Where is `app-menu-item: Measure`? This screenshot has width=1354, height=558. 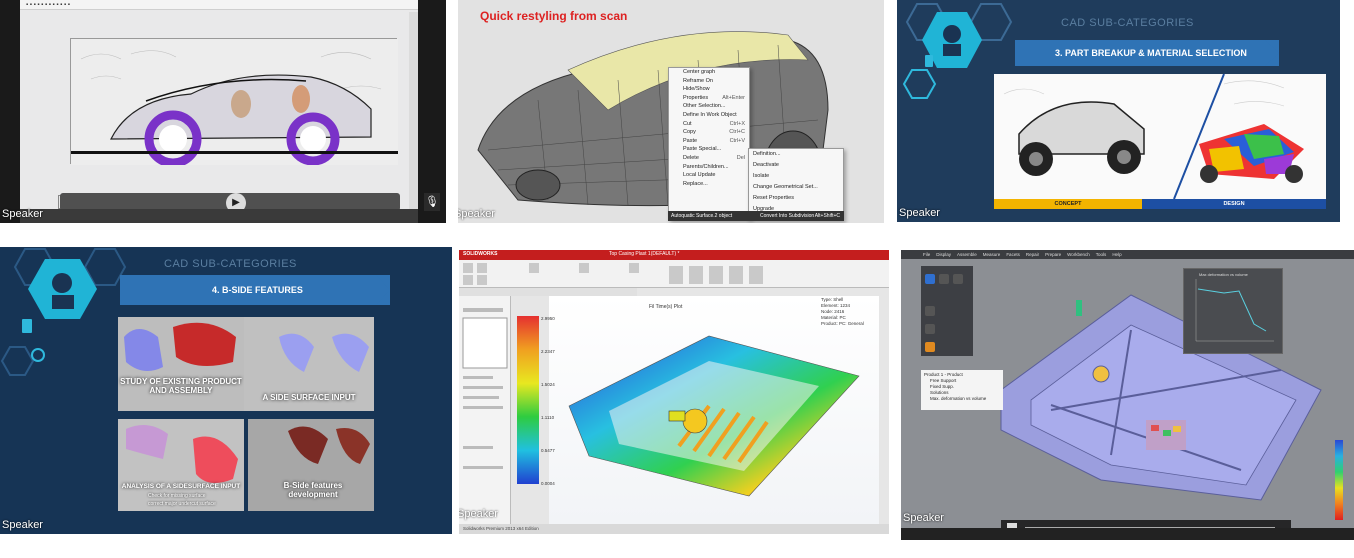
app-menu-item: Measure is located at coordinates (992, 254).